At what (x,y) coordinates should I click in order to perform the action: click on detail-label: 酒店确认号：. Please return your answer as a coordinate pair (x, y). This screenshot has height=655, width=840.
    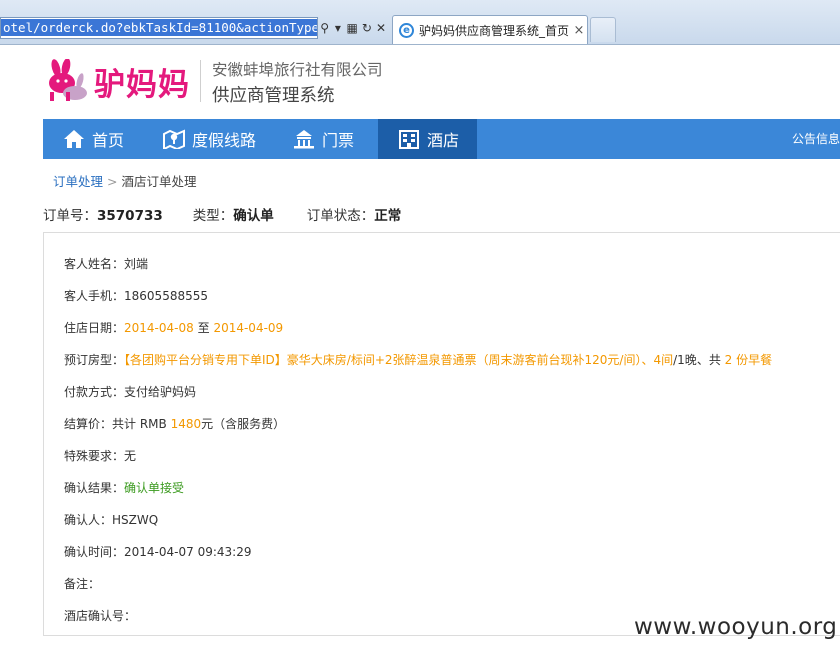
    Looking at the image, I should click on (100, 616).